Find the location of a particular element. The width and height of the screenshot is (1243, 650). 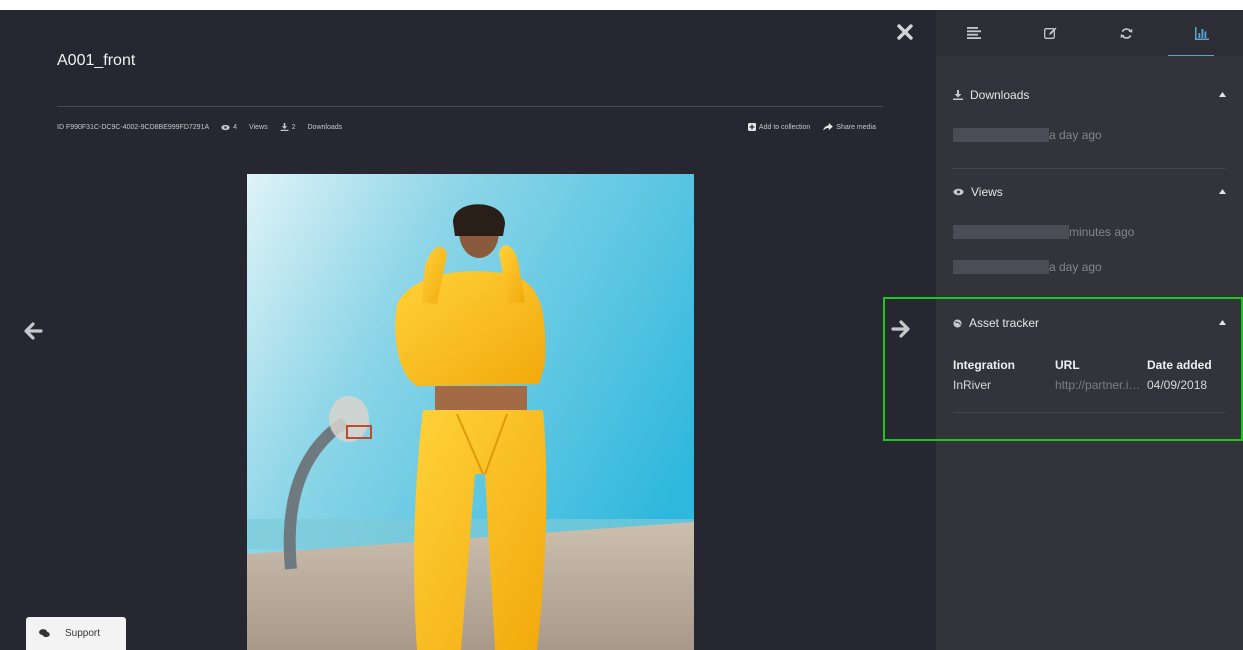

plus-square-icon is located at coordinates (751, 127).